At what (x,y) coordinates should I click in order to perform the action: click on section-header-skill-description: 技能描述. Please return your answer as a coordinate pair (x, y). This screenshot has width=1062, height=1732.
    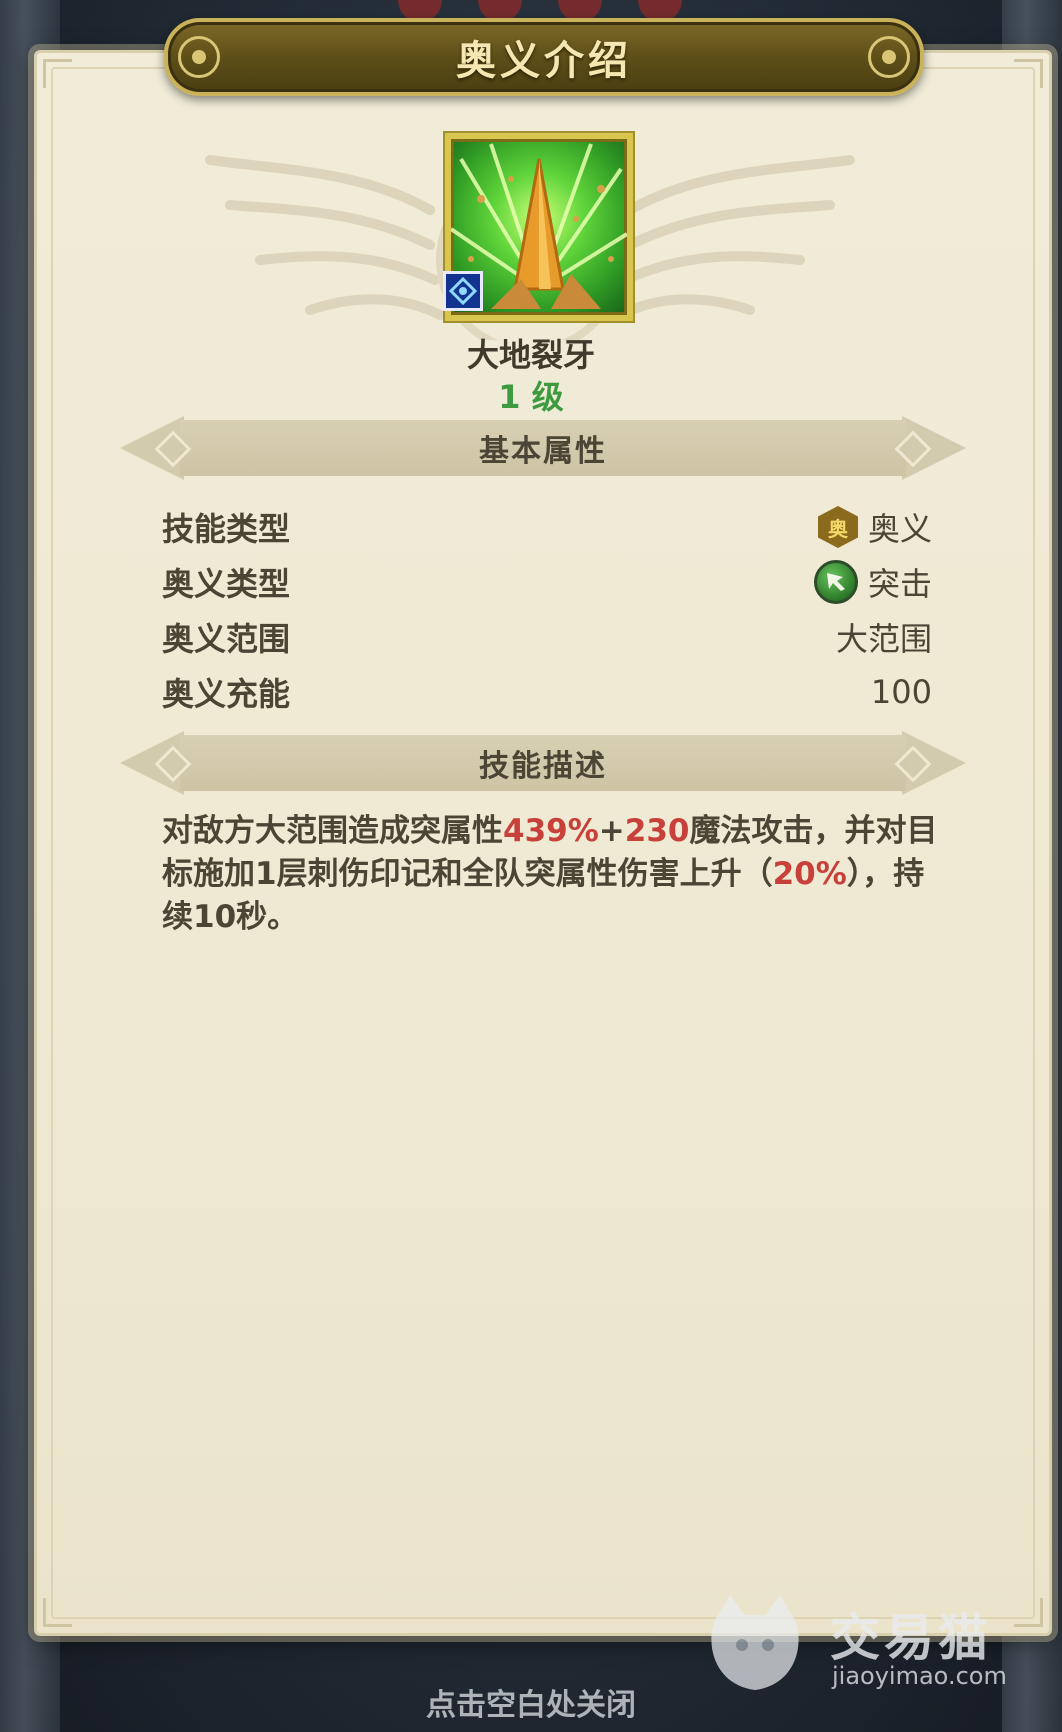
    Looking at the image, I should click on (543, 763).